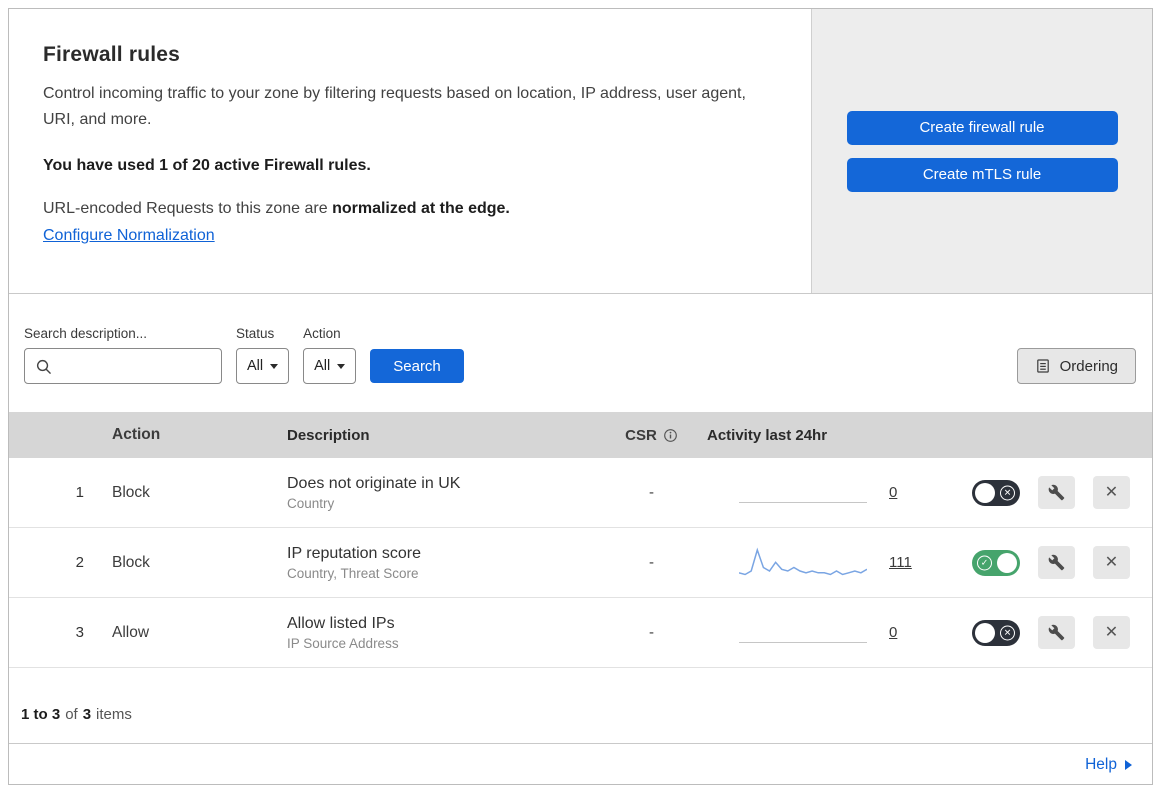 The width and height of the screenshot is (1161, 791). I want to click on pagination-summary: 1 to 3 of 3 items, so click(580, 705).